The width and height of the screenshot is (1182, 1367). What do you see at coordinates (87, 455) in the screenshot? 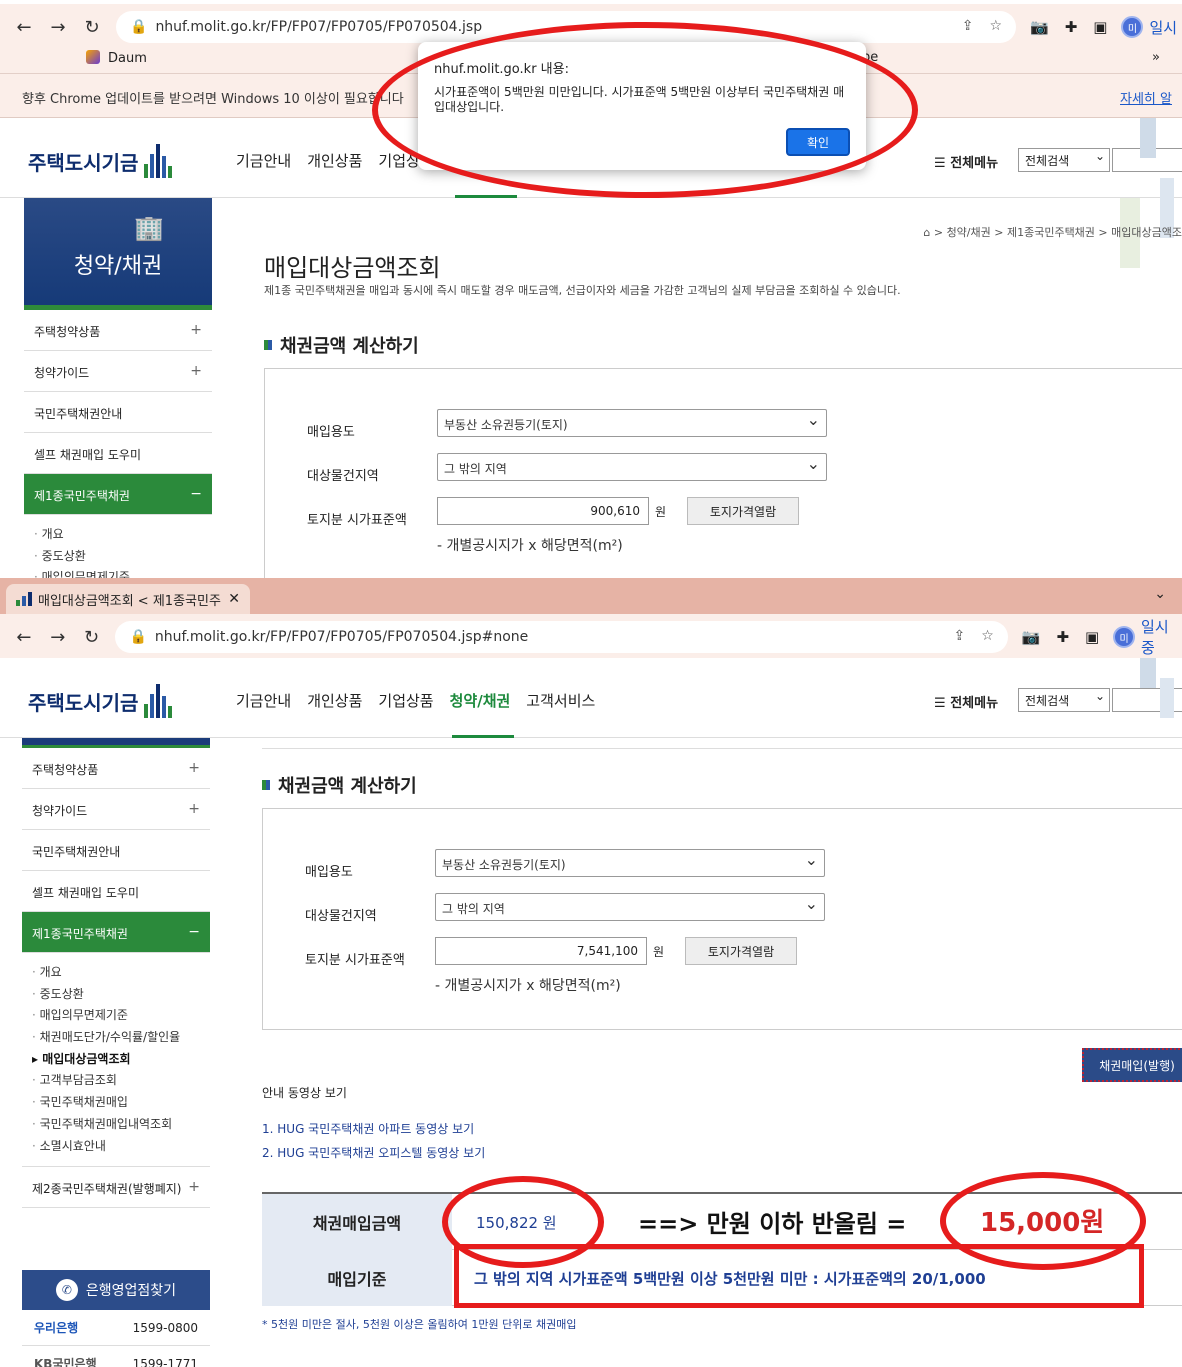
I see `lnb-label: 셀프 채권매입 도우미` at bounding box center [87, 455].